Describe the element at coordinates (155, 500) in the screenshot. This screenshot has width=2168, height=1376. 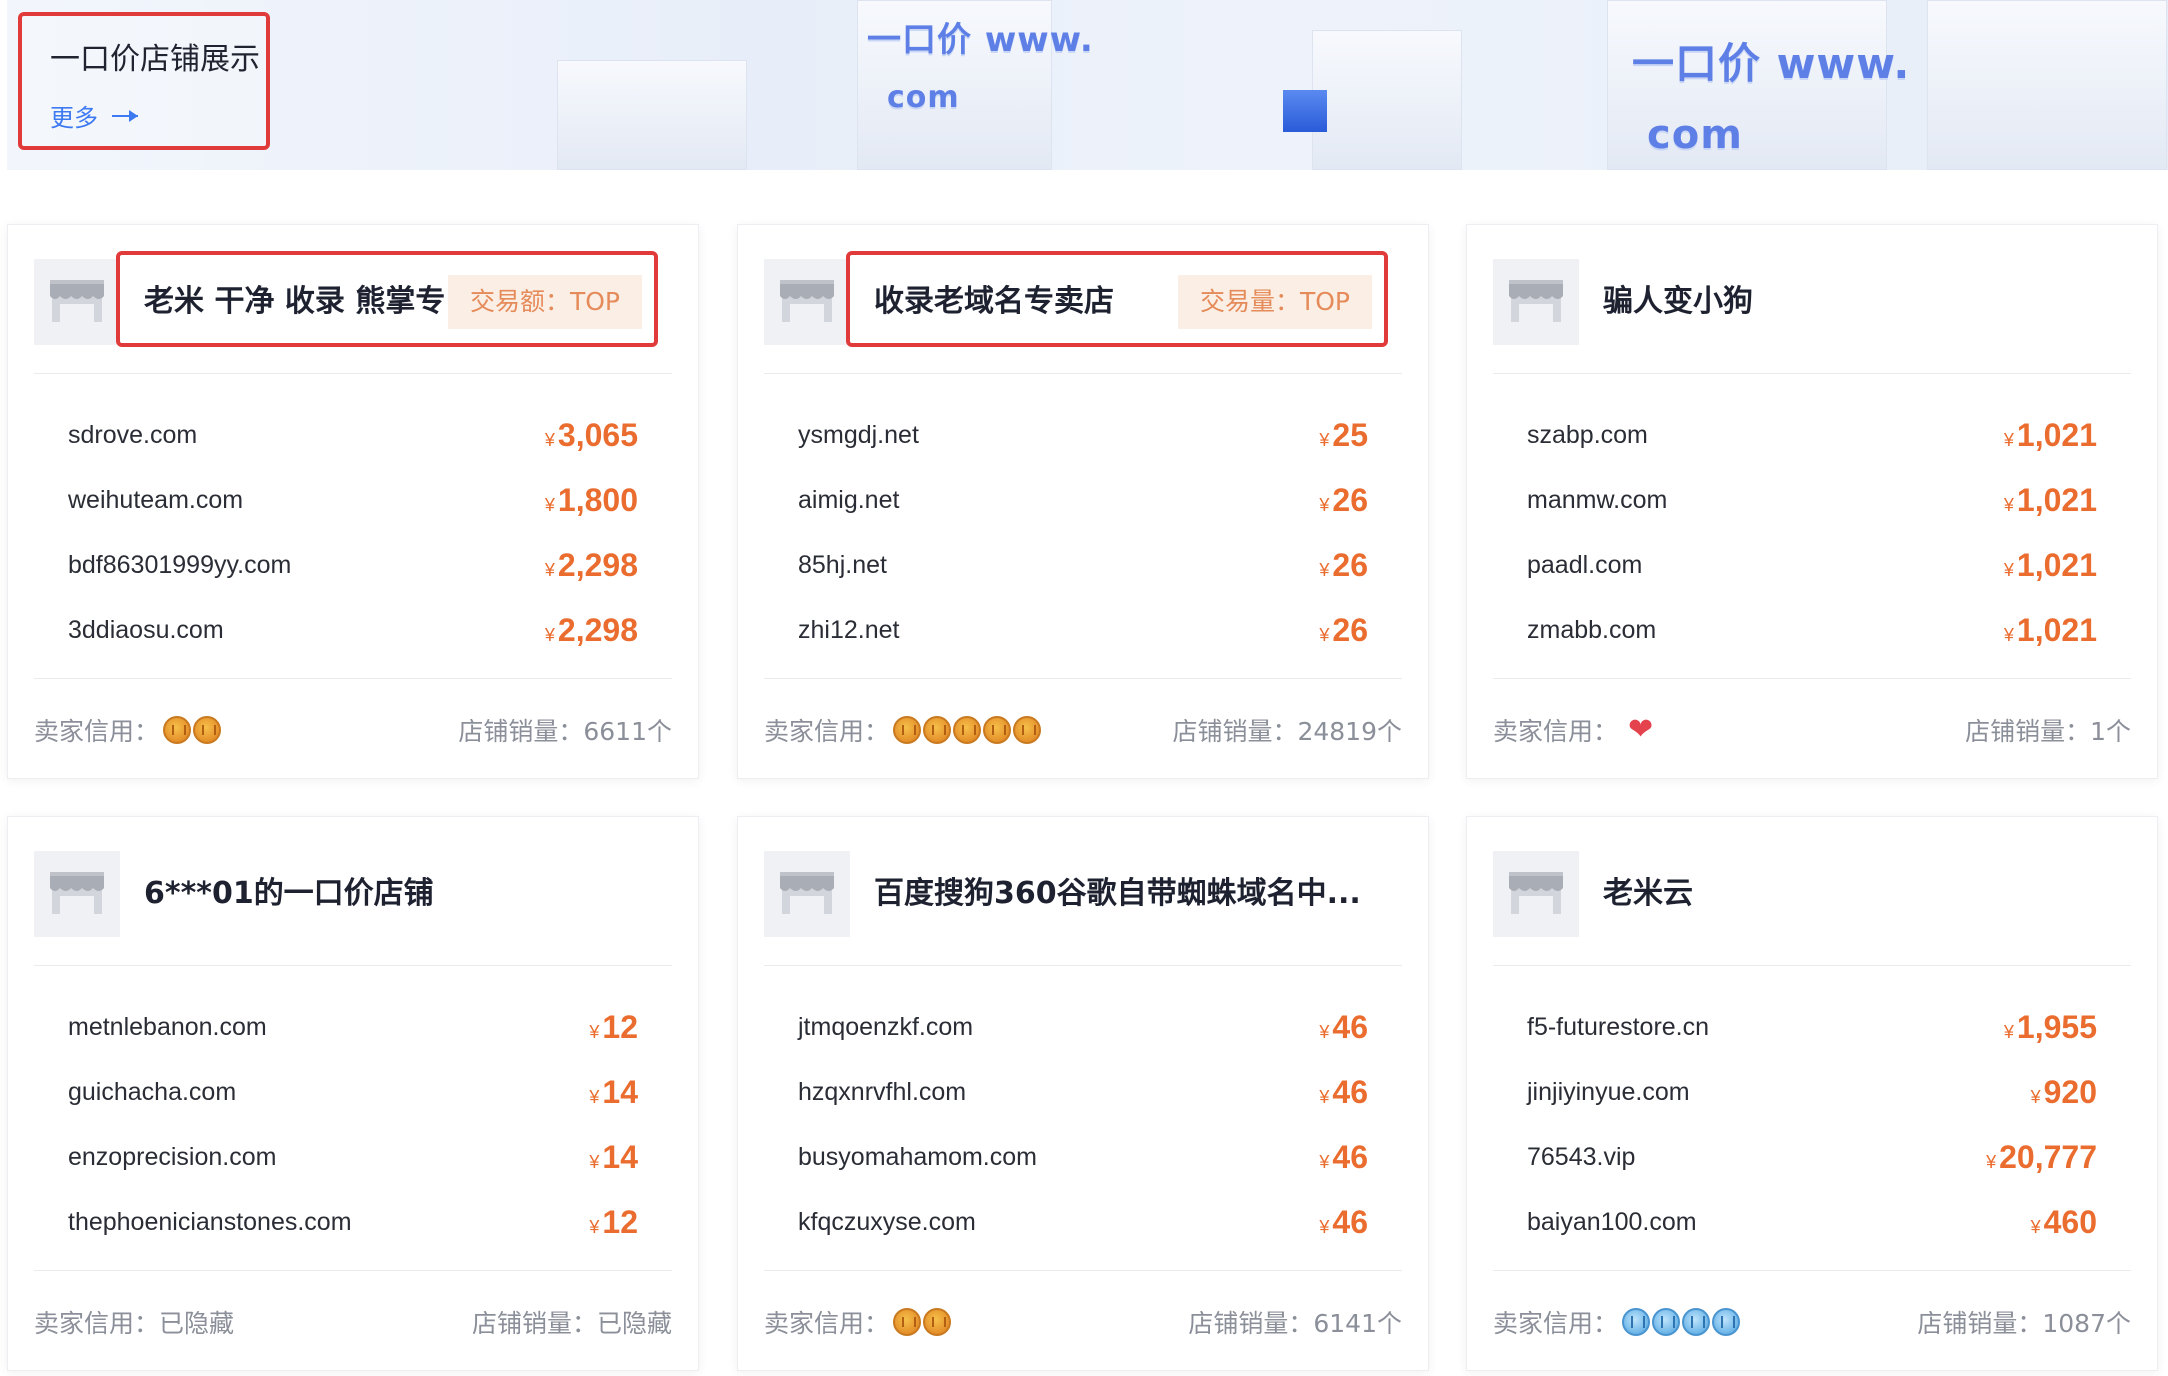
I see `domain-name: weihuteam.com` at that location.